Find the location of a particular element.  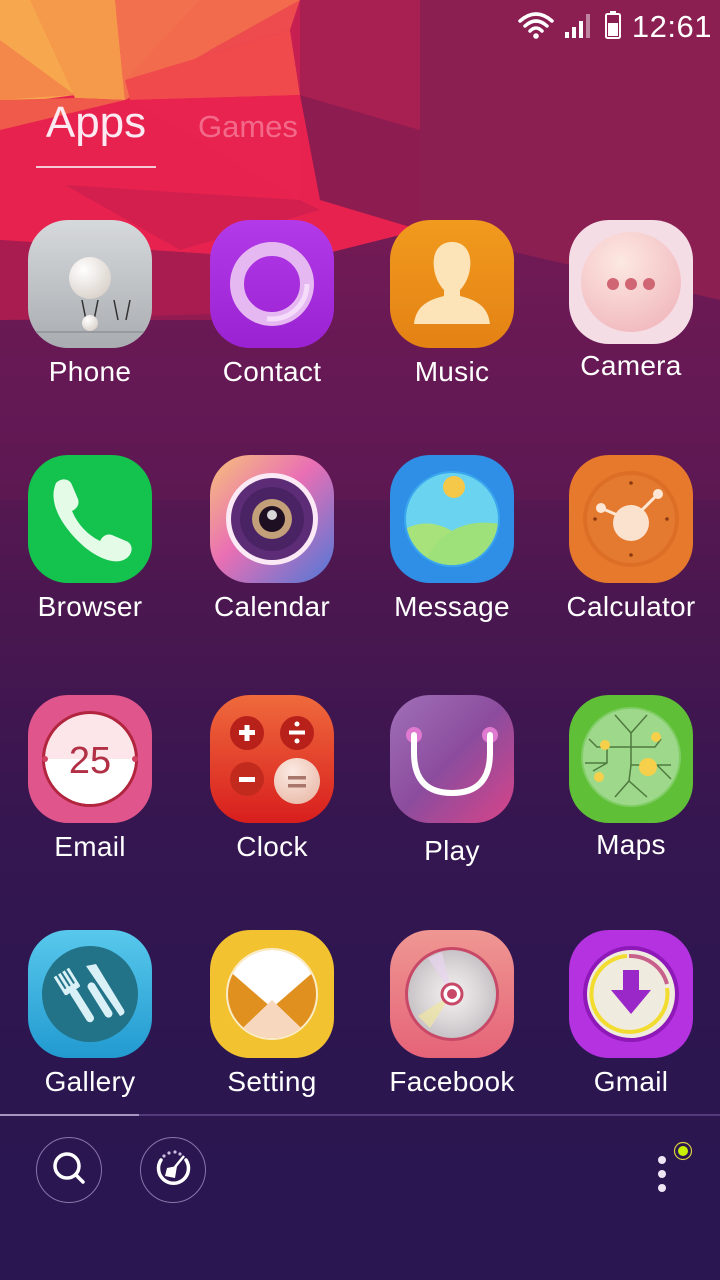

app-label: Setting is located at coordinates (272, 1081).